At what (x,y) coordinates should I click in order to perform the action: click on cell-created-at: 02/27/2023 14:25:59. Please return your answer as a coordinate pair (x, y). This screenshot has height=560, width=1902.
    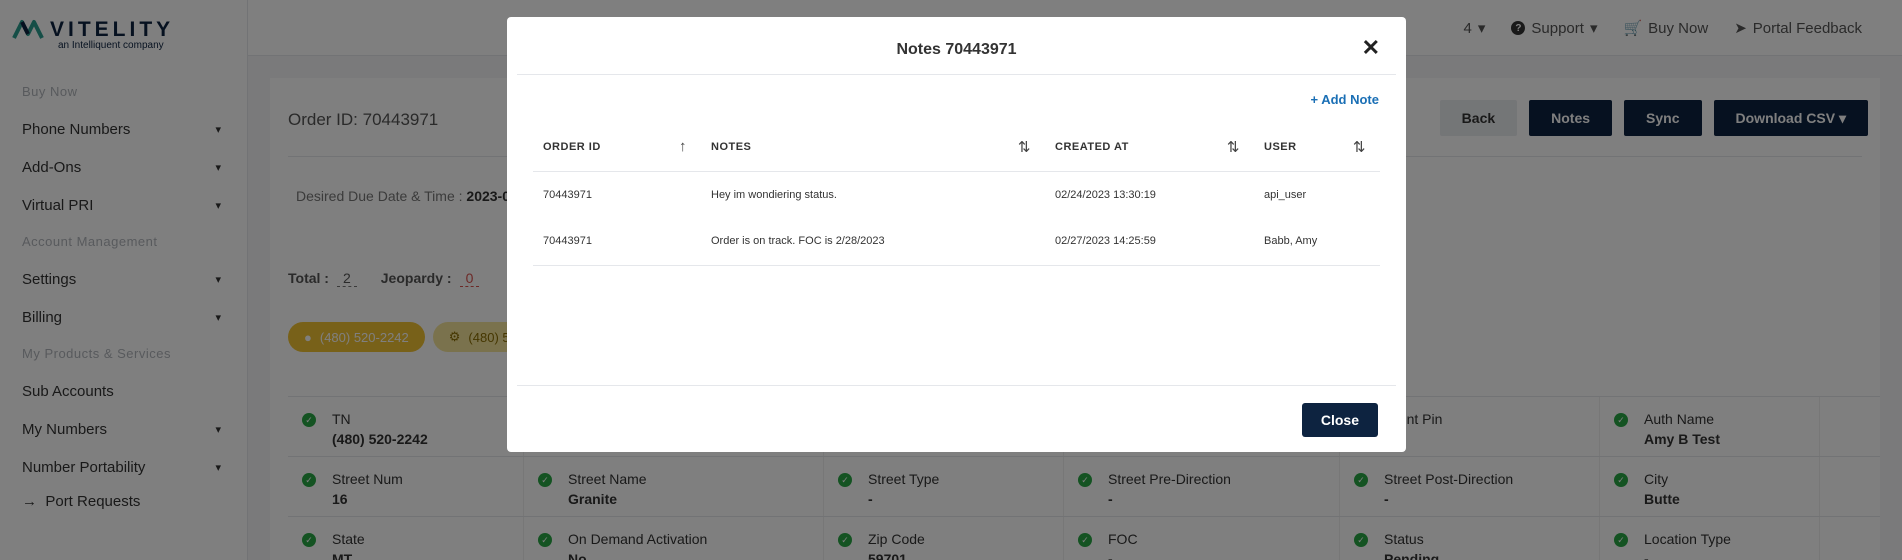
    Looking at the image, I should click on (1149, 242).